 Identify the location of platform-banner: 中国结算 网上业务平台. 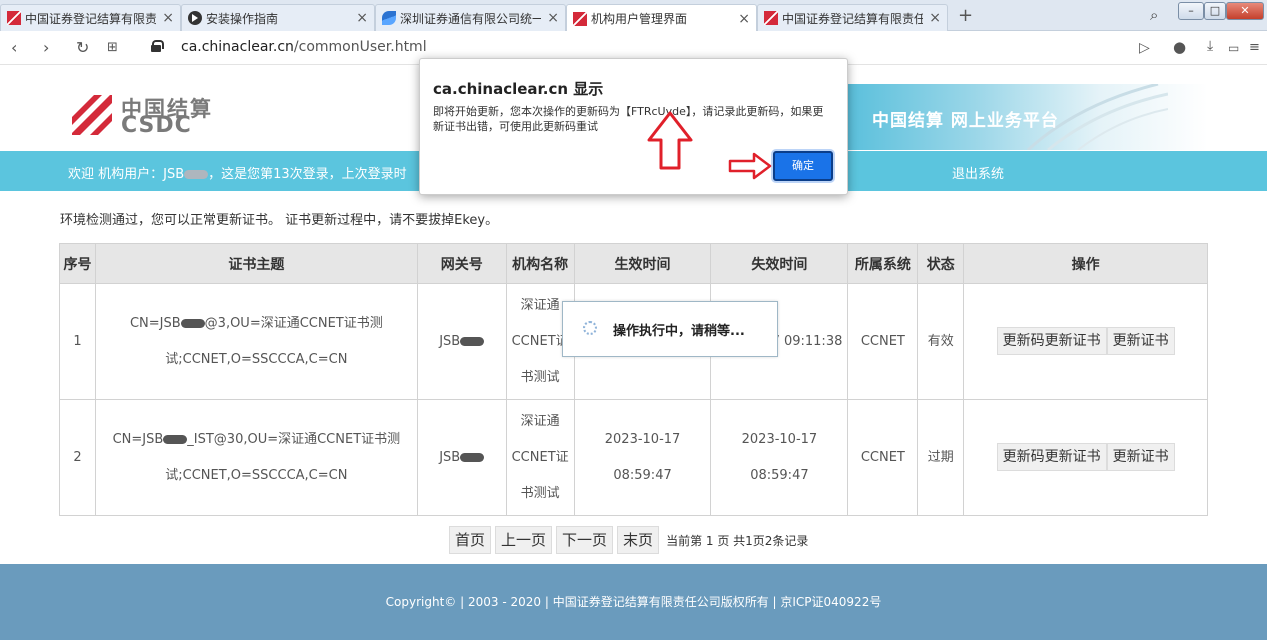
(1028, 117).